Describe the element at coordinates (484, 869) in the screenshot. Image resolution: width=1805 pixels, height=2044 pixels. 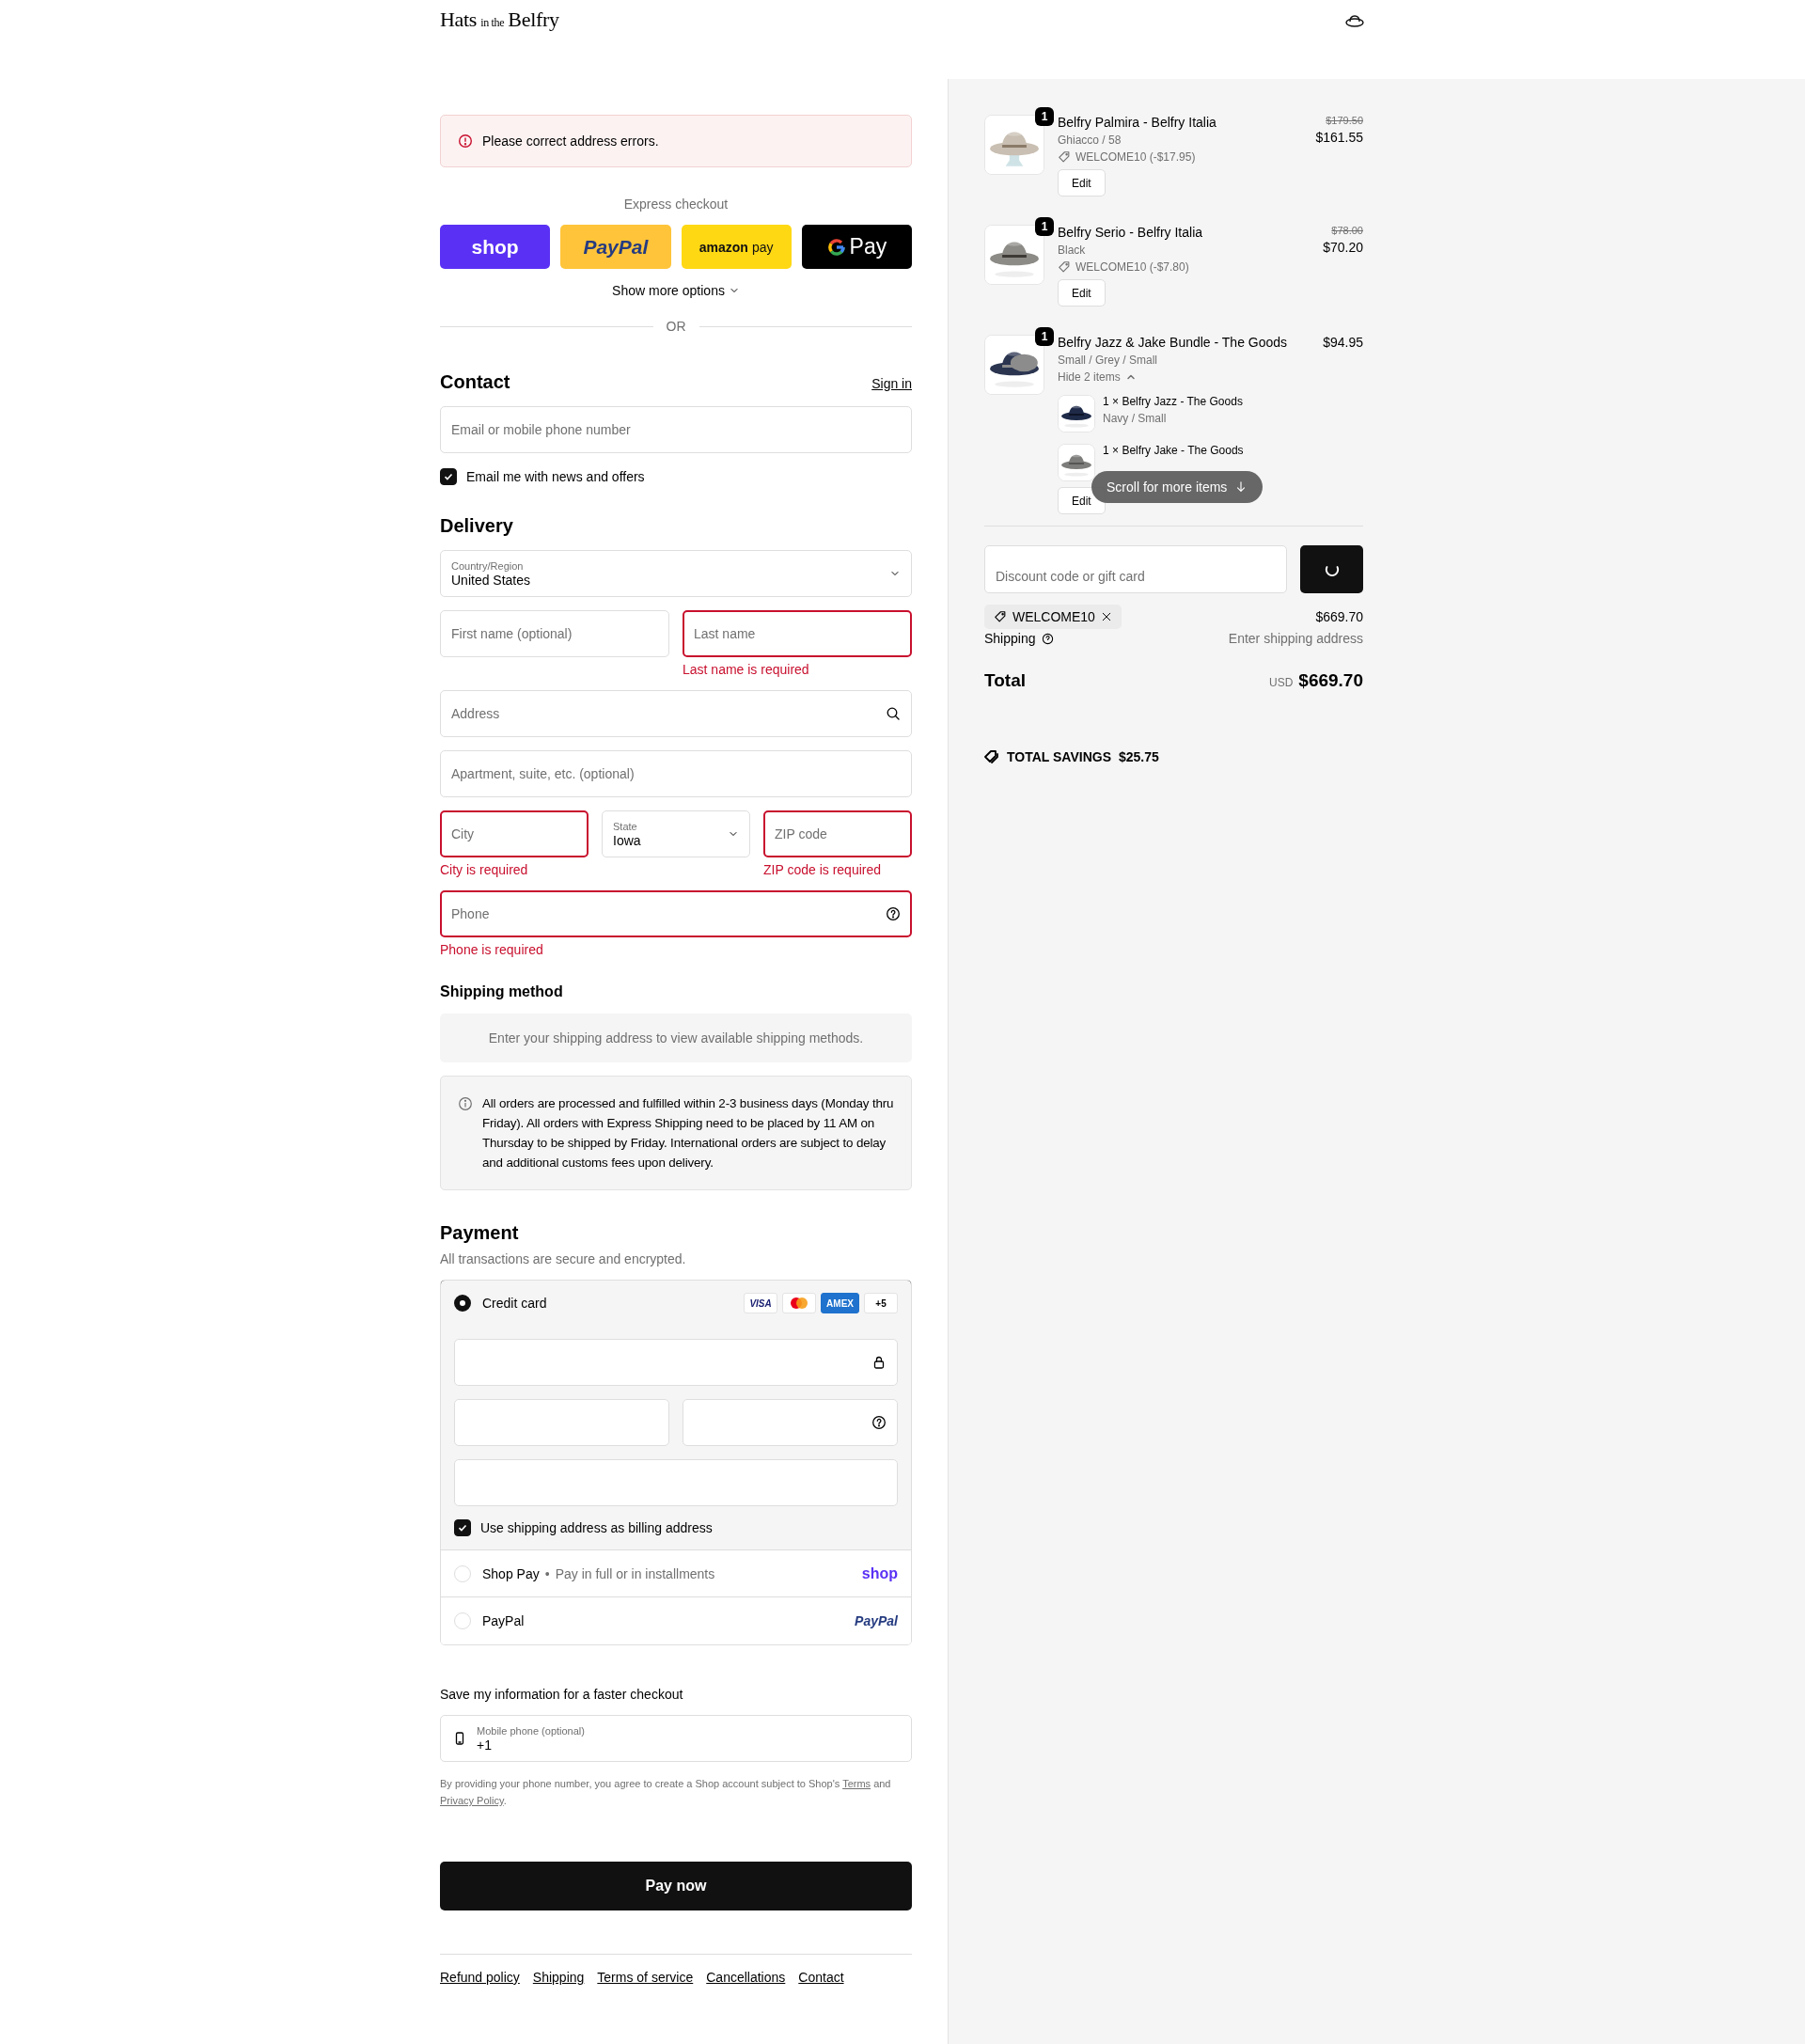
I see `error-message: City is required` at that location.